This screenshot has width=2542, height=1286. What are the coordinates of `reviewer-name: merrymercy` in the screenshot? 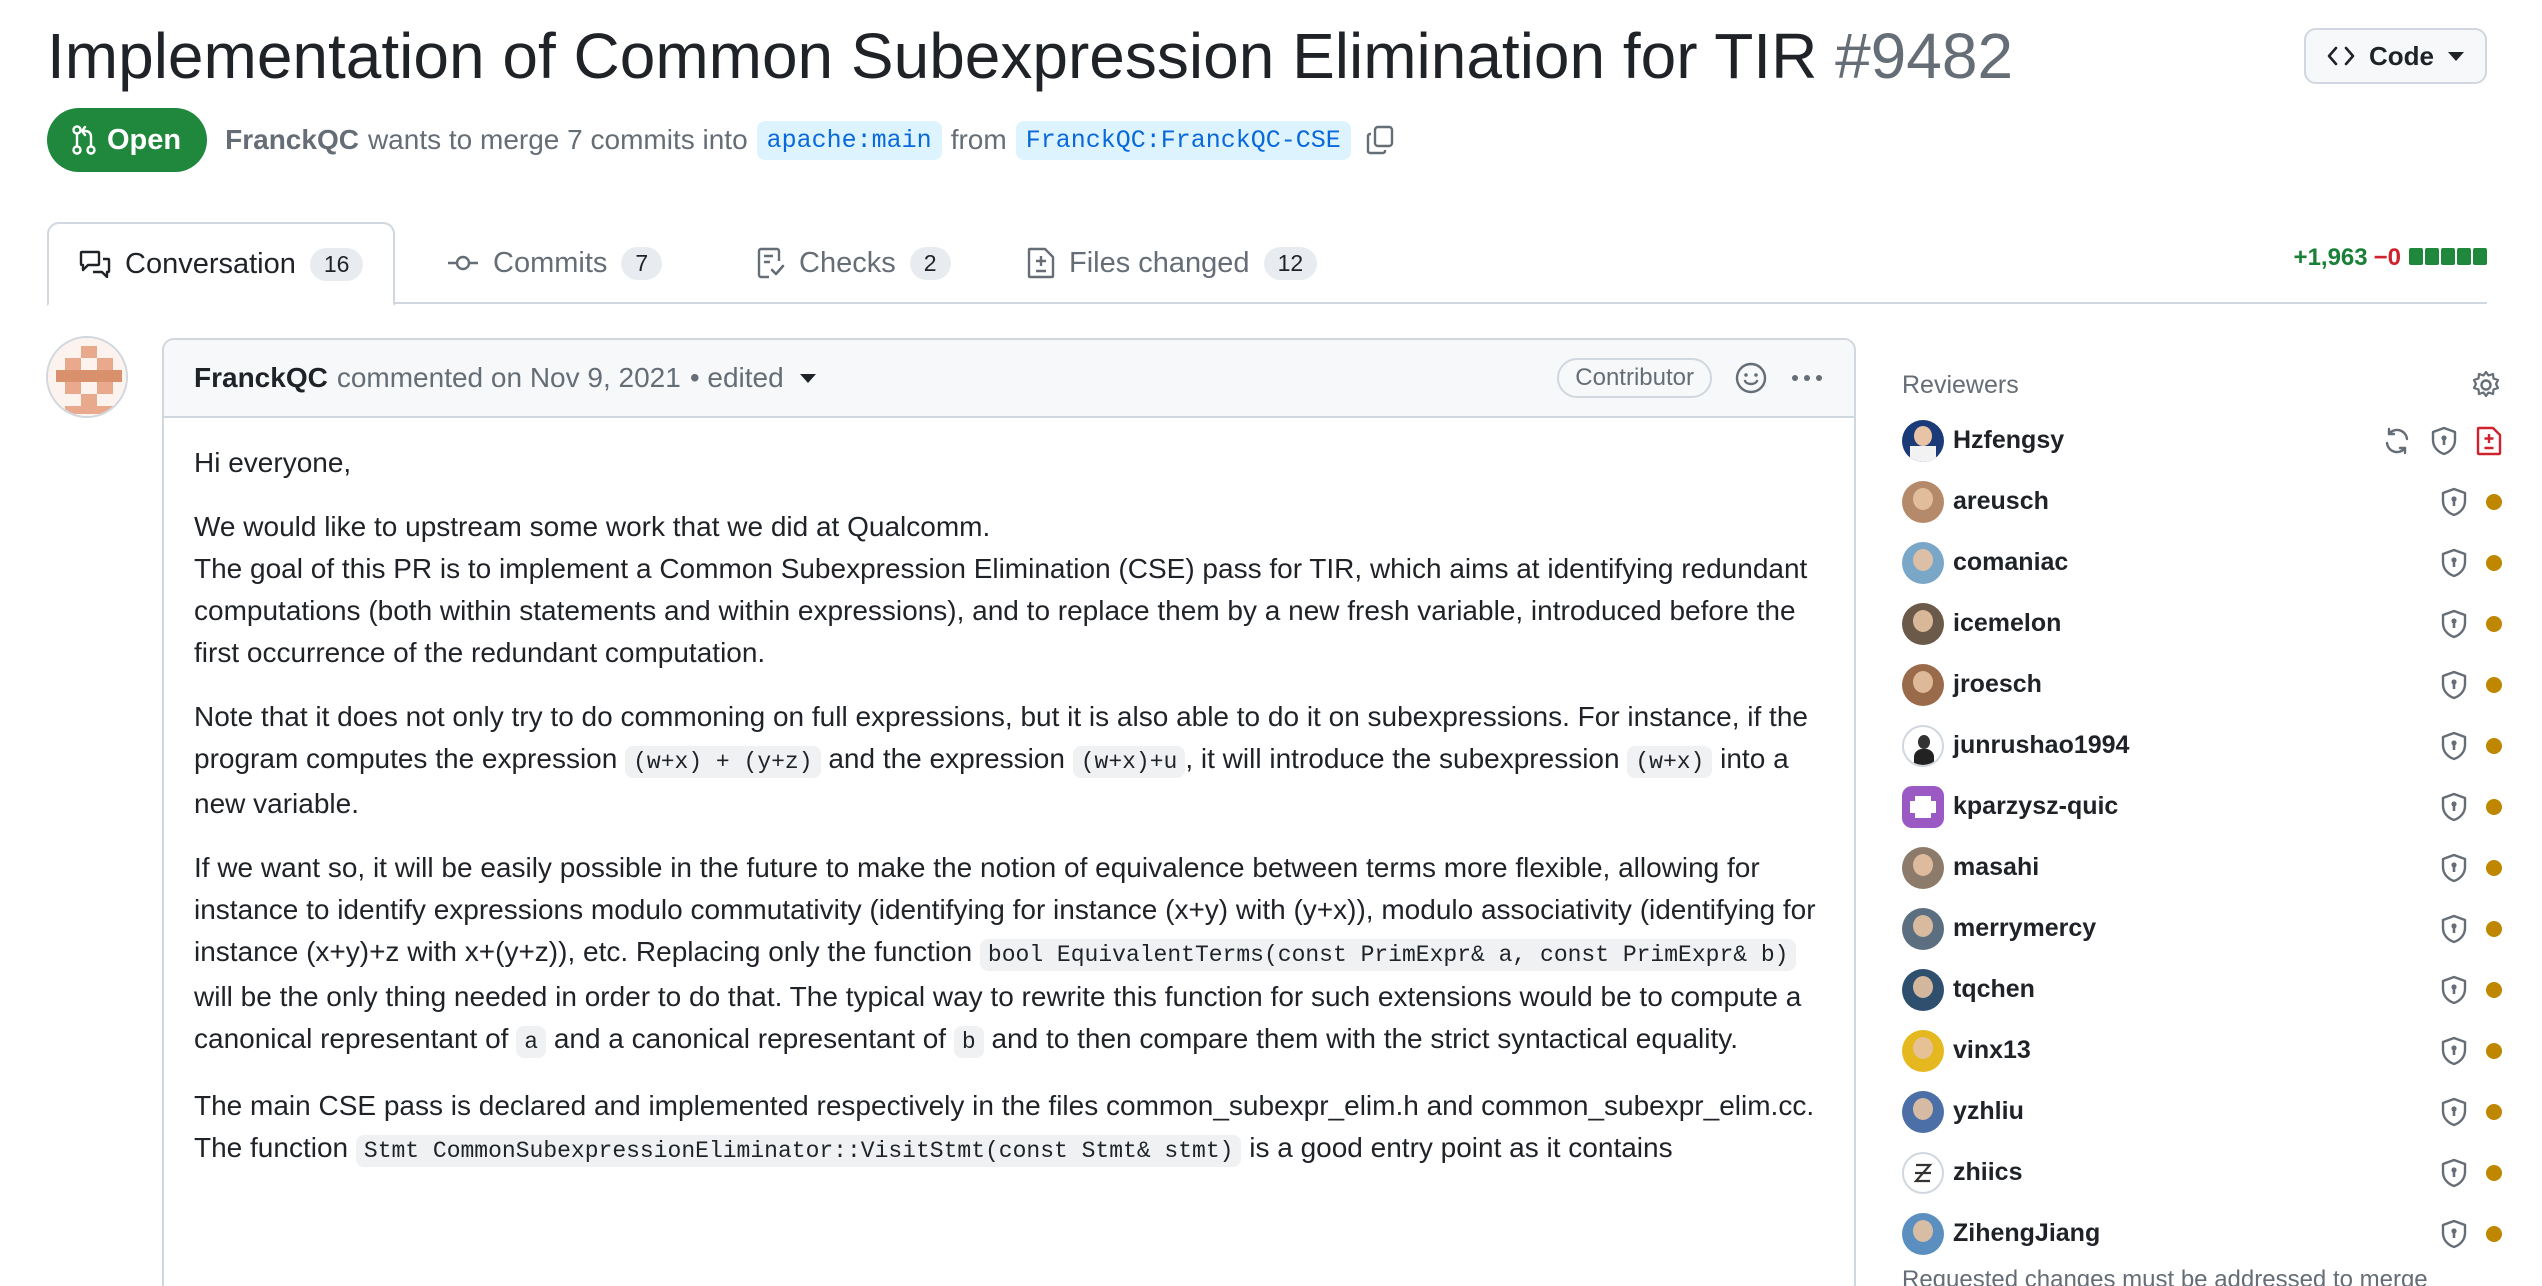 It's located at (2024, 928).